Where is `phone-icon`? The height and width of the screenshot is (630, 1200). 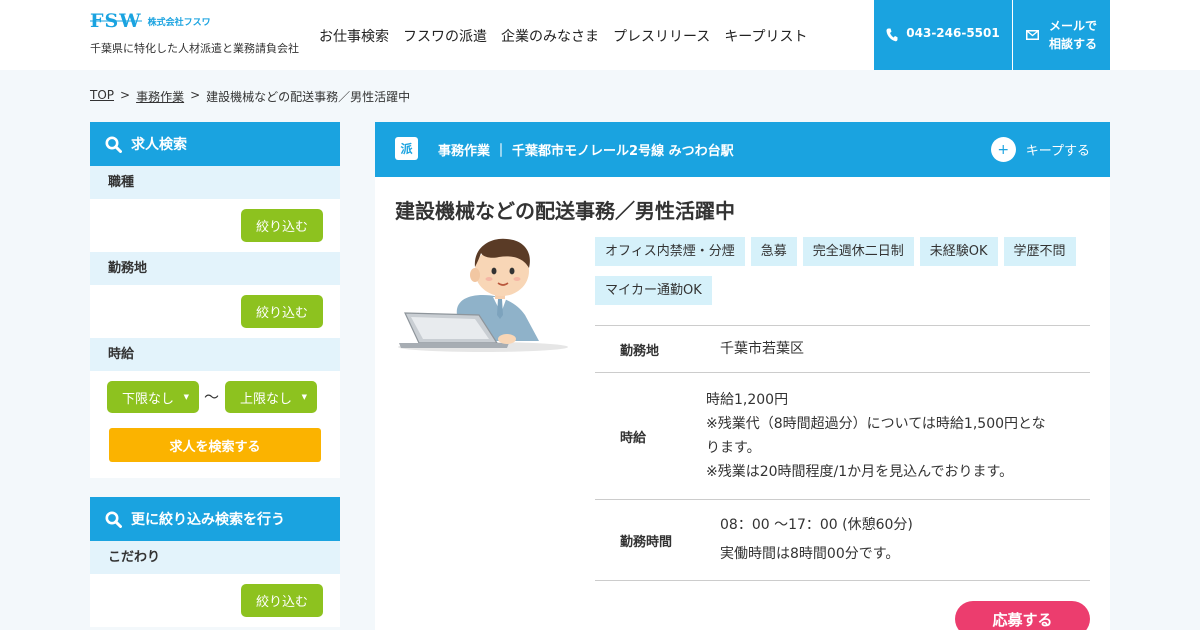 phone-icon is located at coordinates (892, 35).